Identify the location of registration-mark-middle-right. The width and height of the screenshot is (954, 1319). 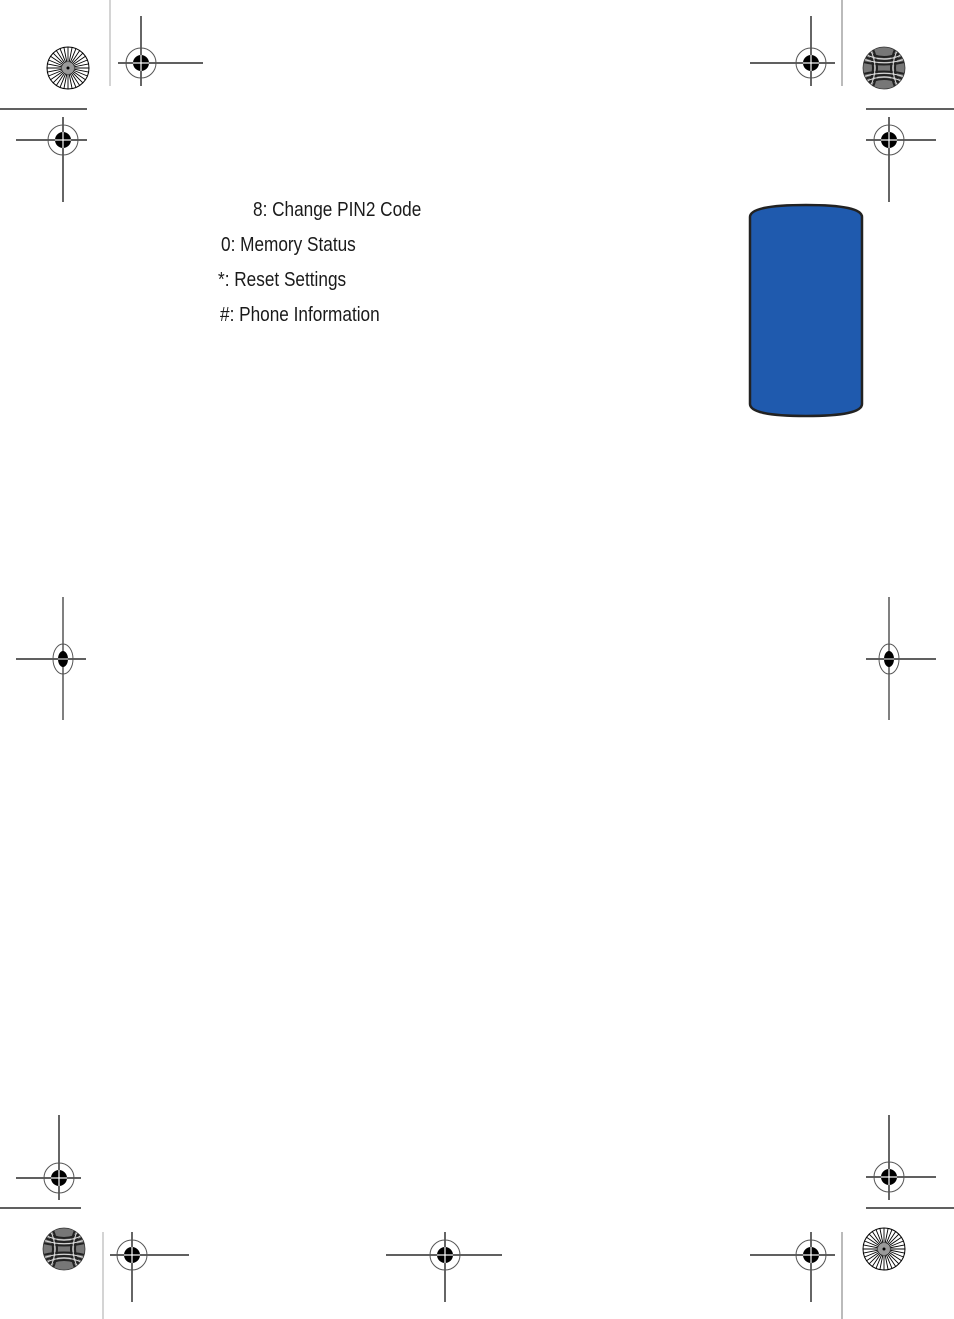
(901, 658).